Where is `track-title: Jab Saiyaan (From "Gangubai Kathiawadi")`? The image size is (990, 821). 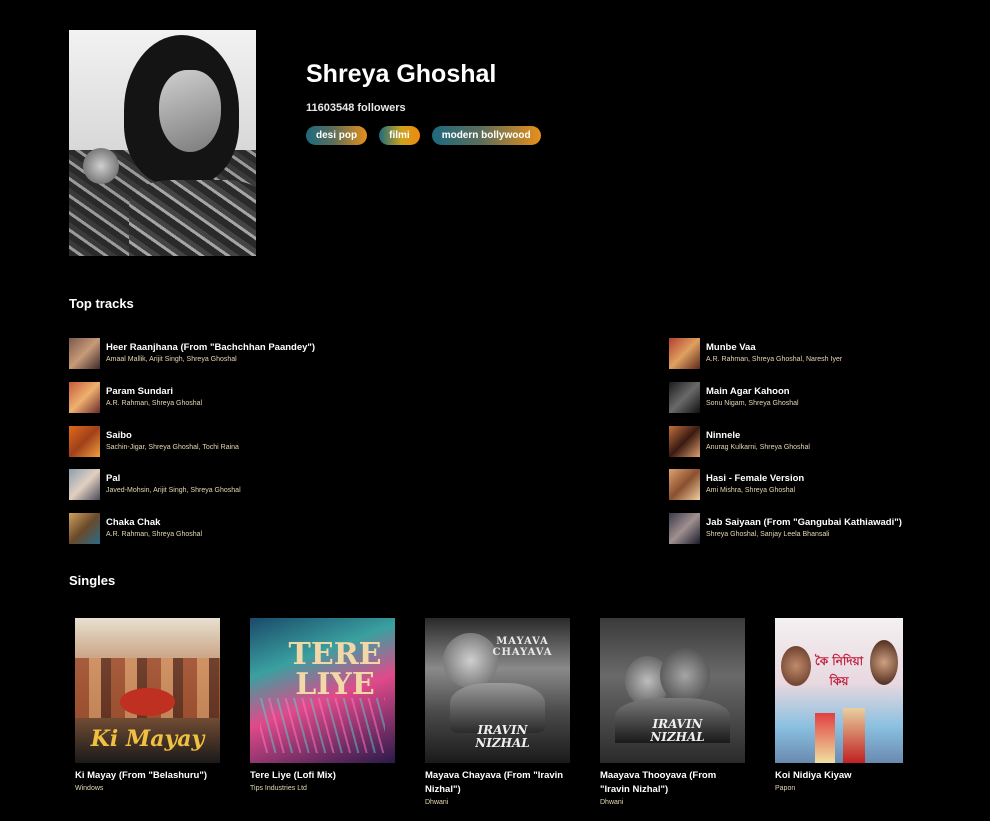 track-title: Jab Saiyaan (From "Gangubai Kathiawadi") is located at coordinates (804, 522).